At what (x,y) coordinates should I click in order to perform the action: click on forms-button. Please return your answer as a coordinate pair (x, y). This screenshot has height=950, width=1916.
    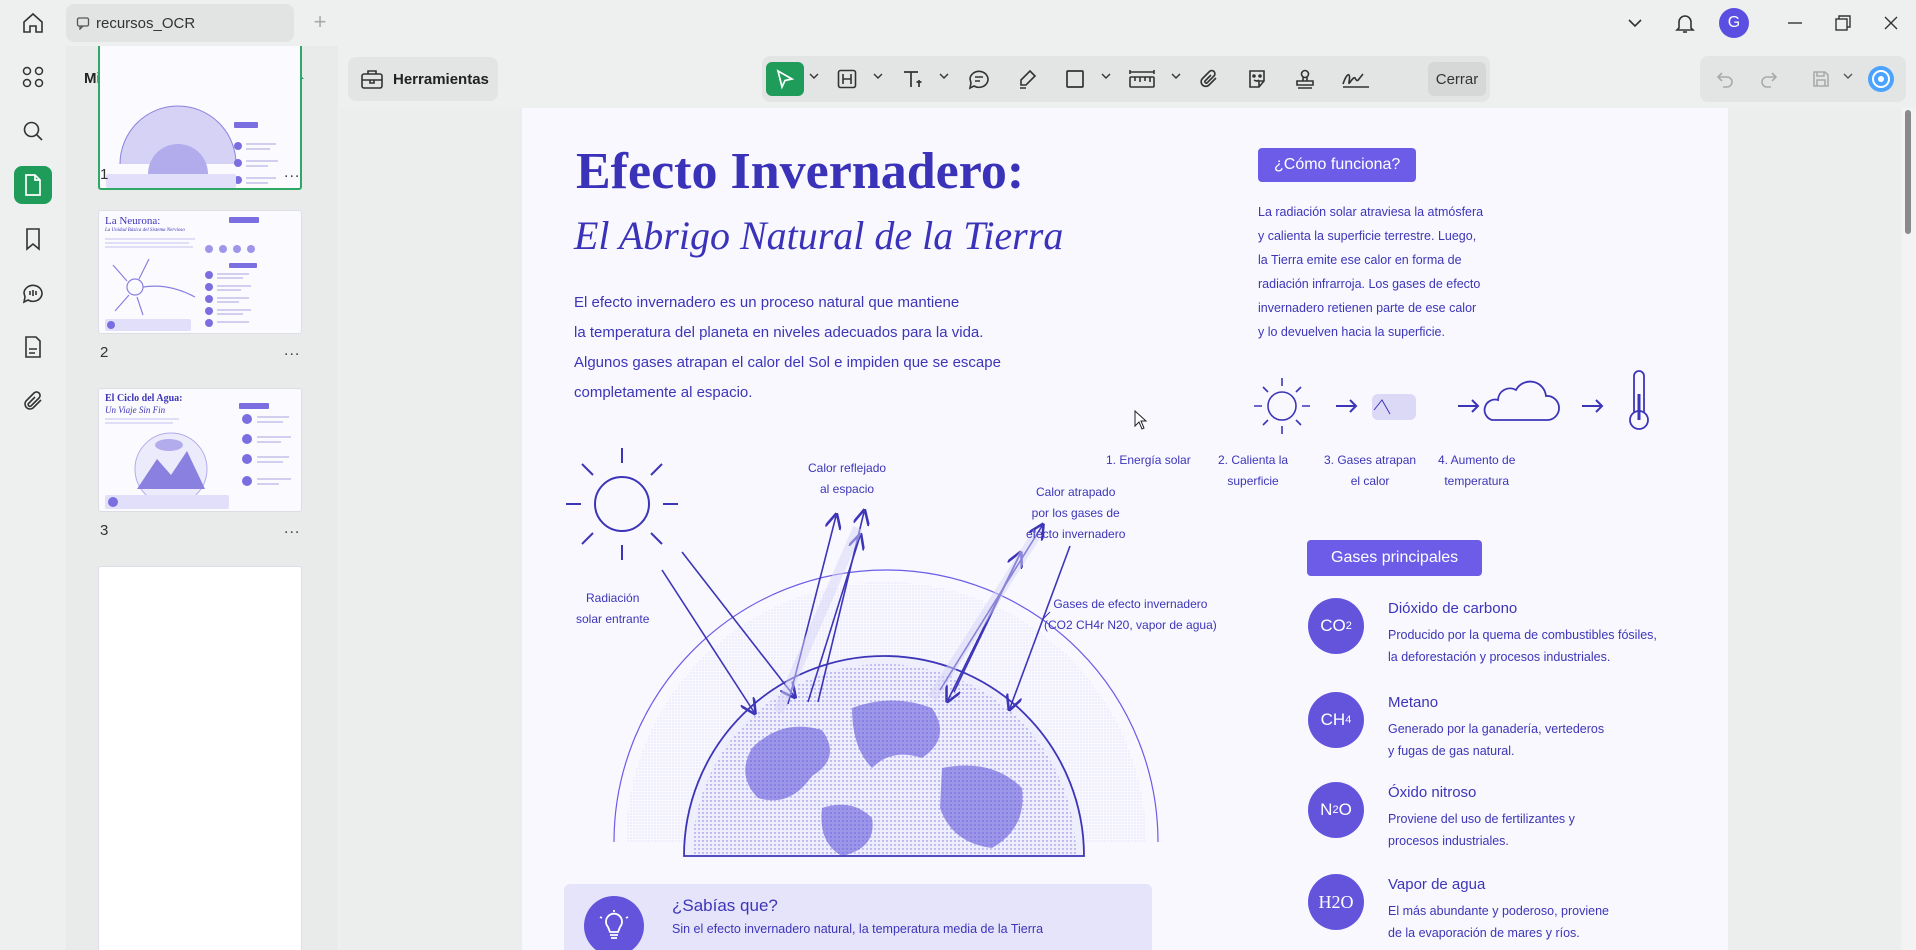
    Looking at the image, I should click on (33, 347).